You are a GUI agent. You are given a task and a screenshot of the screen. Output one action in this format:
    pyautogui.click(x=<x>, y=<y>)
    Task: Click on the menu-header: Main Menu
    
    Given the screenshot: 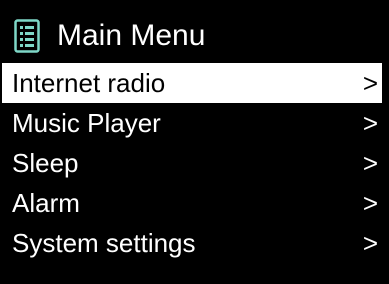 What is the action you would take?
    pyautogui.click(x=194, y=36)
    